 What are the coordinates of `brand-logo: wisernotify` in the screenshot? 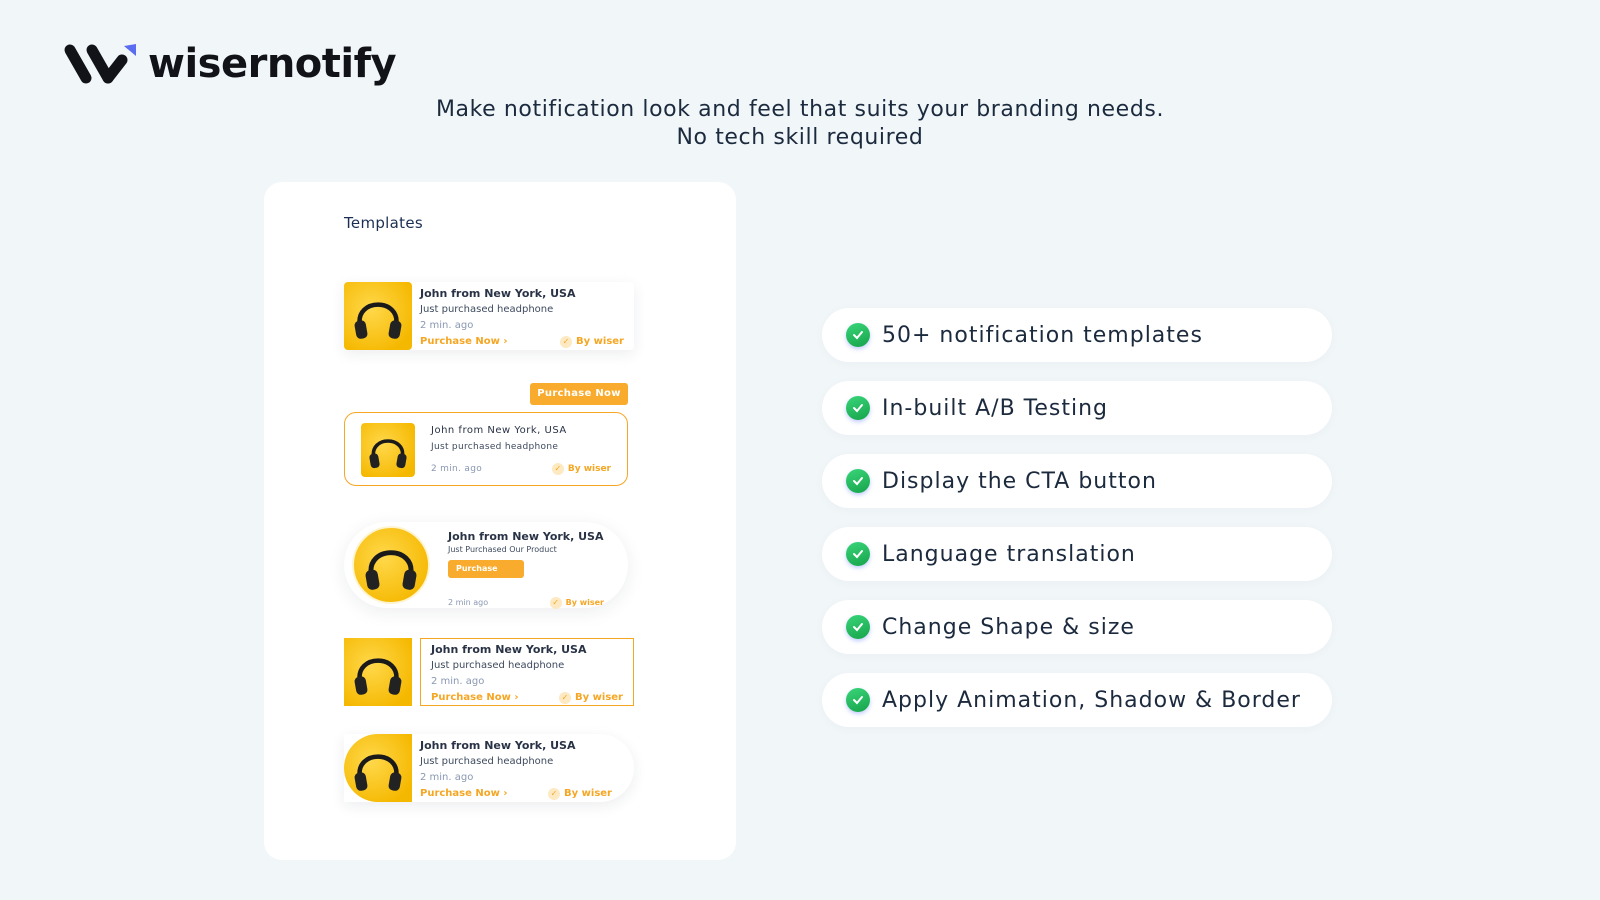 It's located at (229, 64).